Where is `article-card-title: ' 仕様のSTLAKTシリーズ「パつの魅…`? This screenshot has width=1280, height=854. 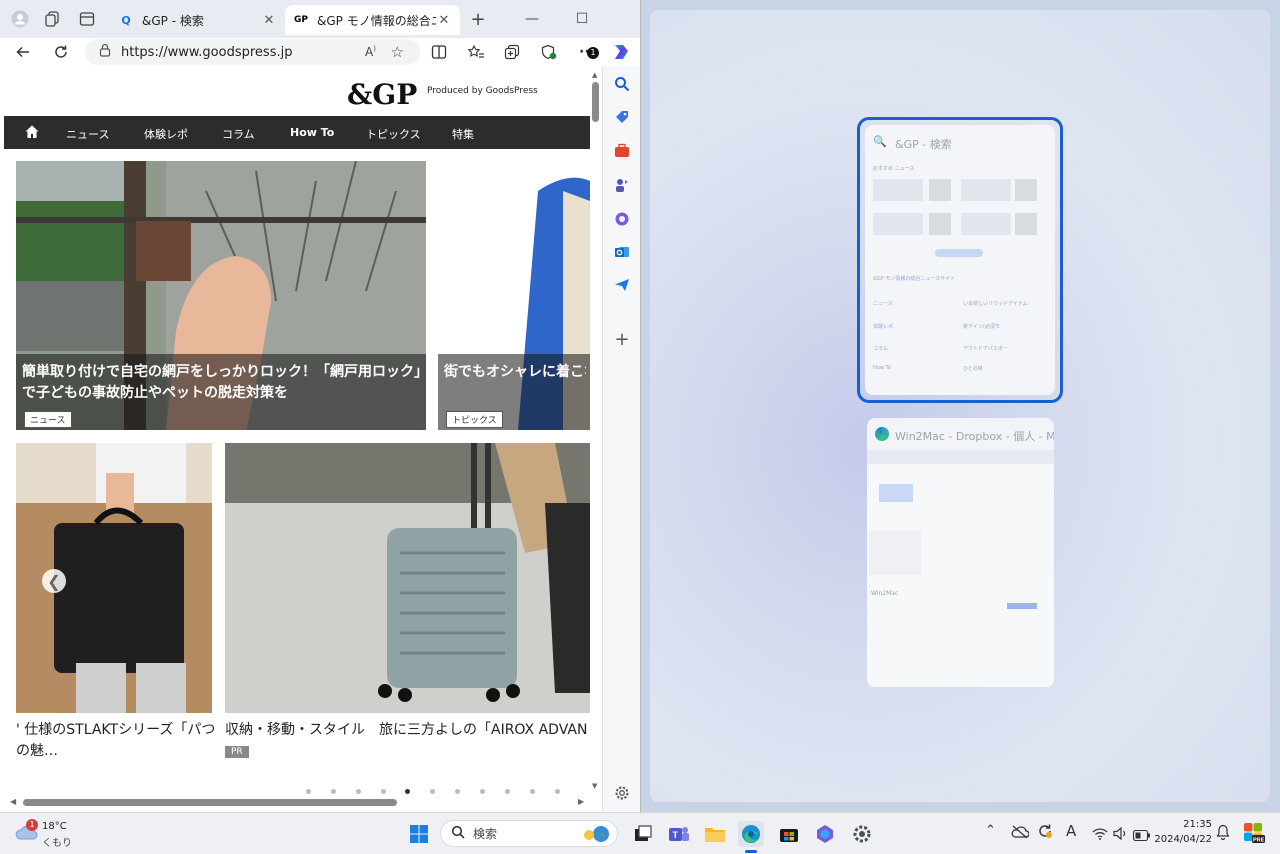
article-card-title: ' 仕様のSTLAKTシリーズ「パつの魅… is located at coordinates (116, 741).